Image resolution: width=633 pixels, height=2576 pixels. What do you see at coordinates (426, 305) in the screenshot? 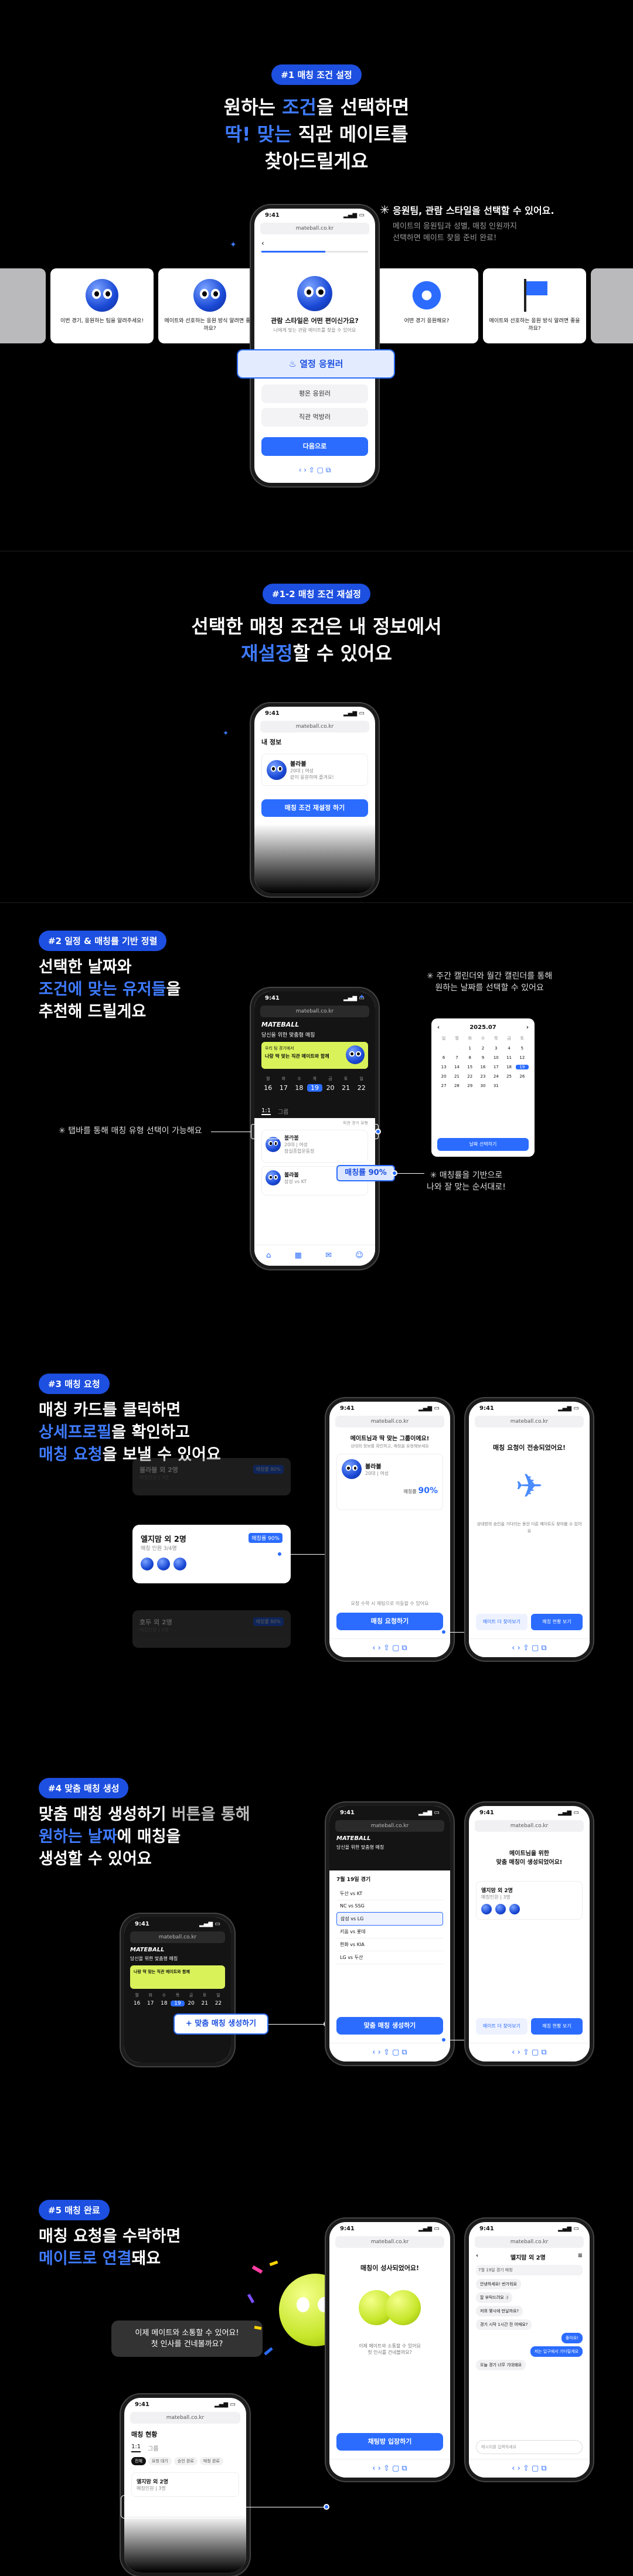
I see `option-card: 어떤 경기 응원해요?` at bounding box center [426, 305].